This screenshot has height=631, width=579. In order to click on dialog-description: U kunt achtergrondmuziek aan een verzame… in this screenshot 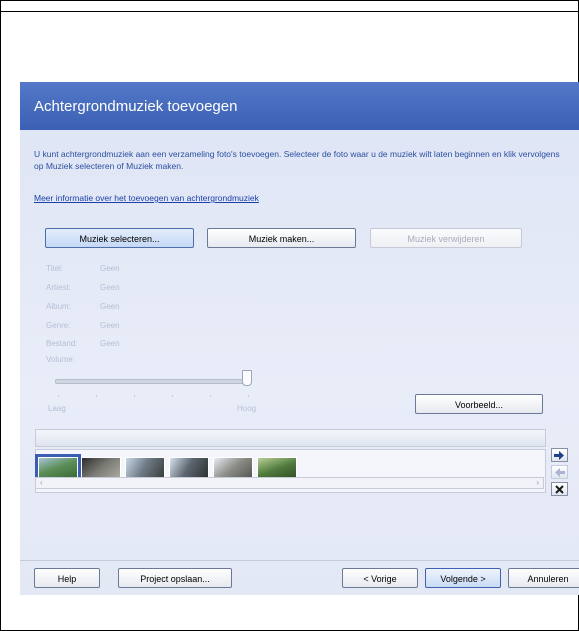, I will do `click(297, 160)`.